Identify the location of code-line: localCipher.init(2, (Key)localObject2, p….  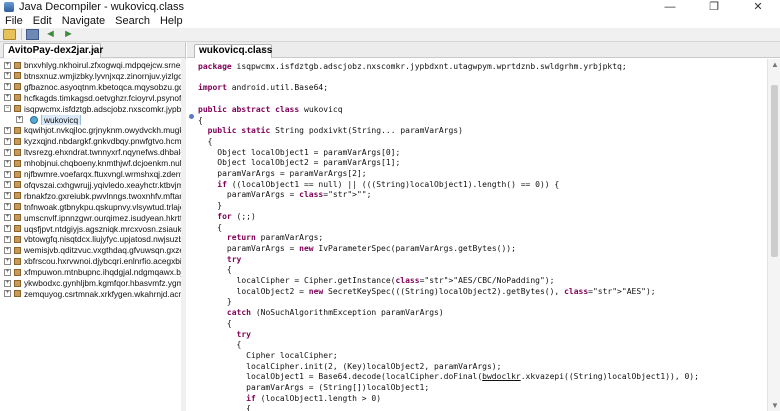
(350, 366).